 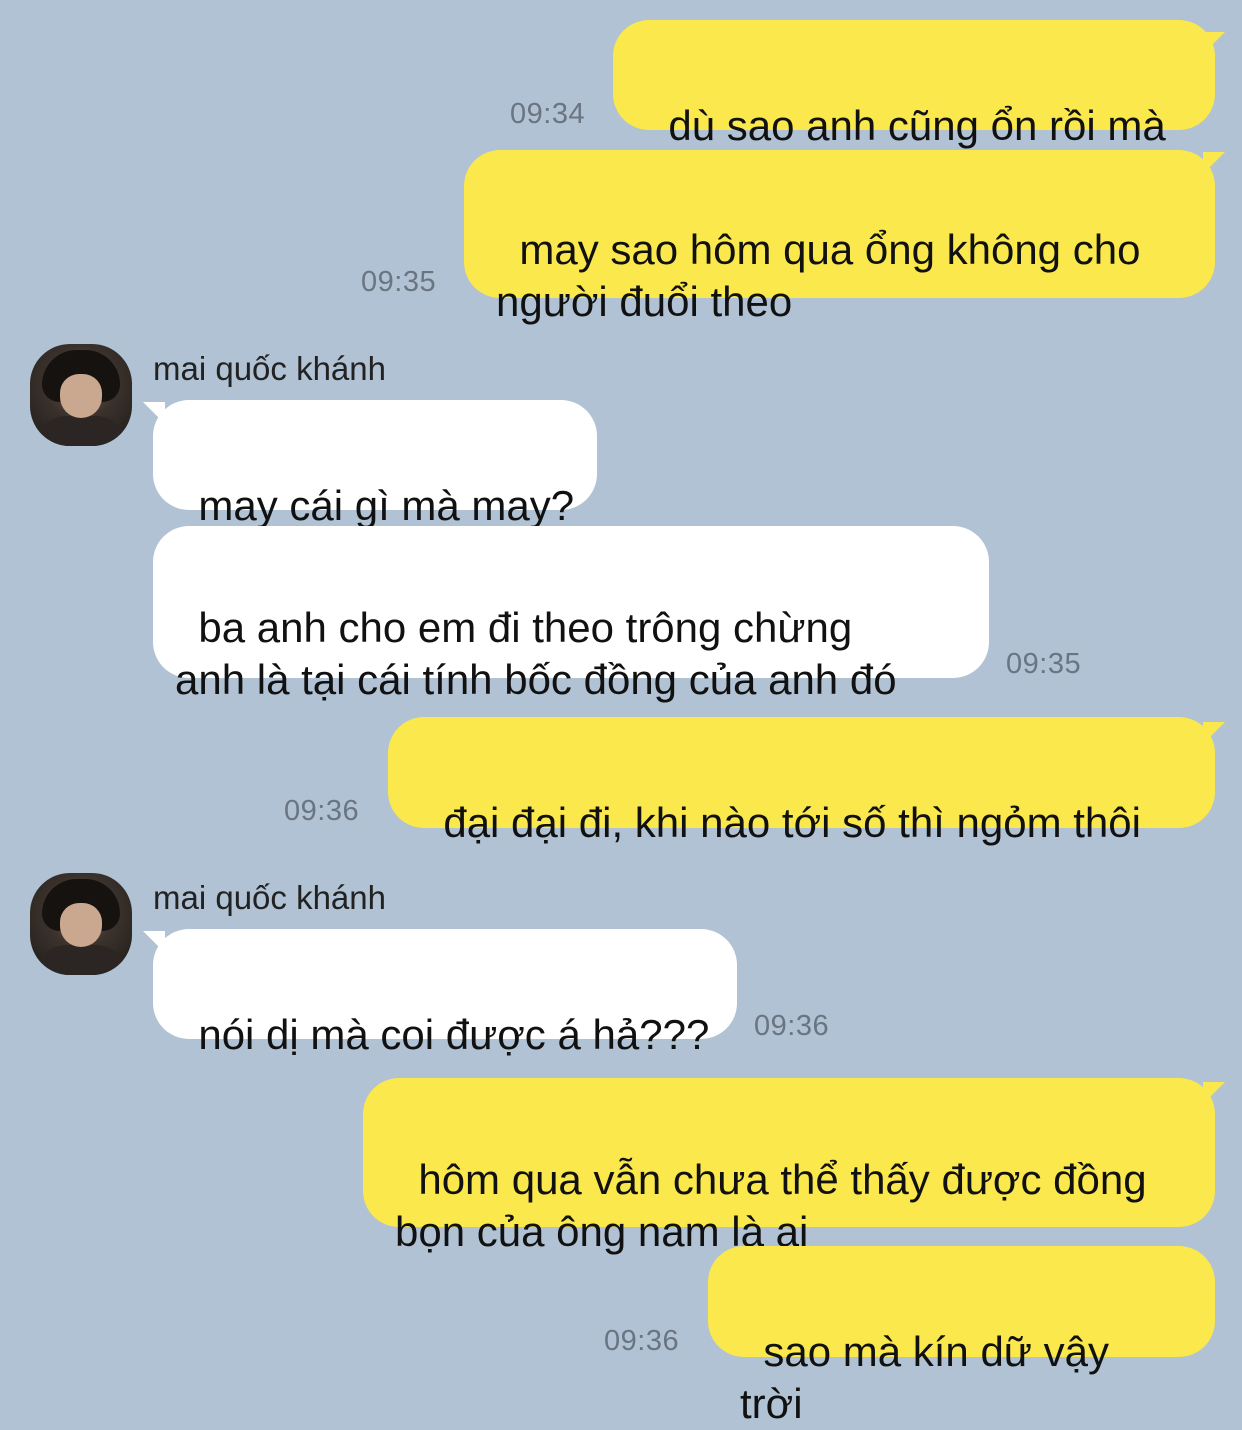 What do you see at coordinates (454, 1034) in the screenshot?
I see `message-text: nói dị mà coi được á hả???` at bounding box center [454, 1034].